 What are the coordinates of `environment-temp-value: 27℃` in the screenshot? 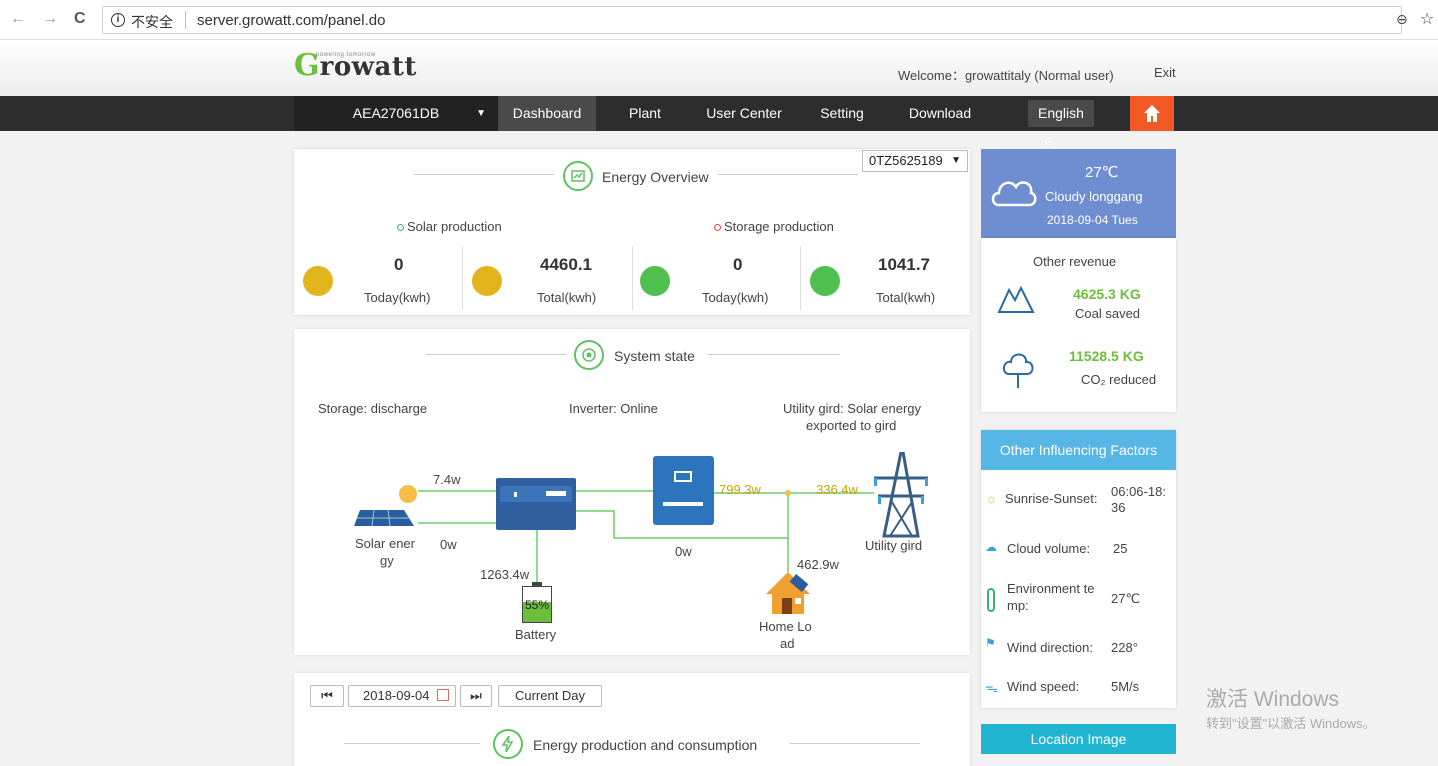 It's located at (1126, 598).